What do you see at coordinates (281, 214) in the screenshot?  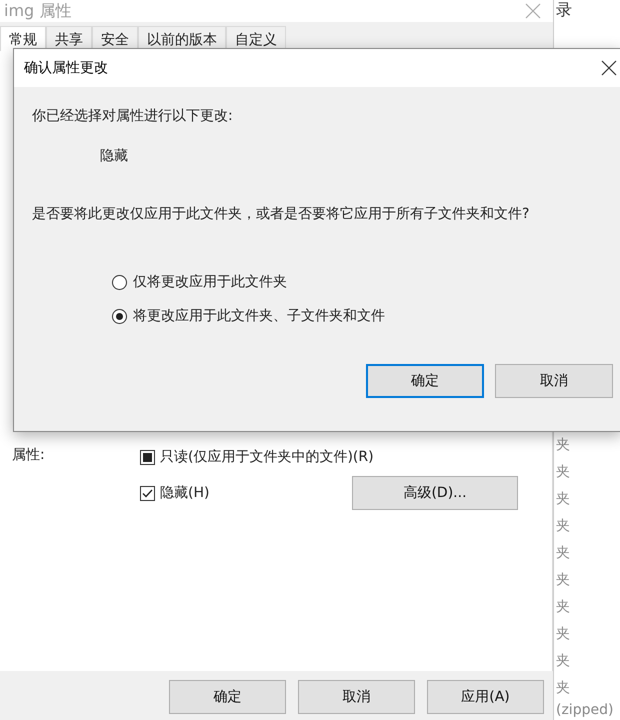 I see `question-text: 是否要将此更改仅应用于此文件夹，或者是否要将它应用于所有子文件夹和文件?` at bounding box center [281, 214].